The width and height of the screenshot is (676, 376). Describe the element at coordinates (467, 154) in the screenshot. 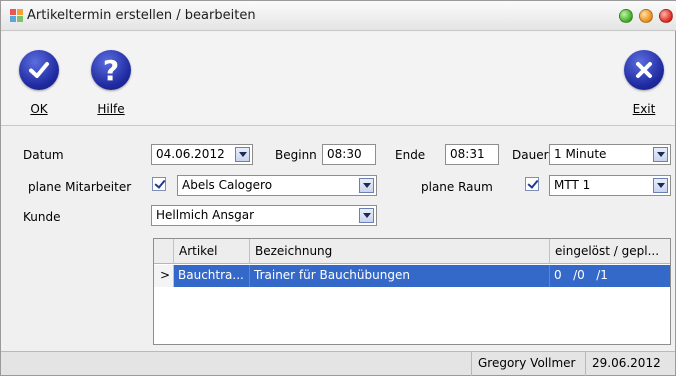

I see `ende-value: 08:31` at that location.